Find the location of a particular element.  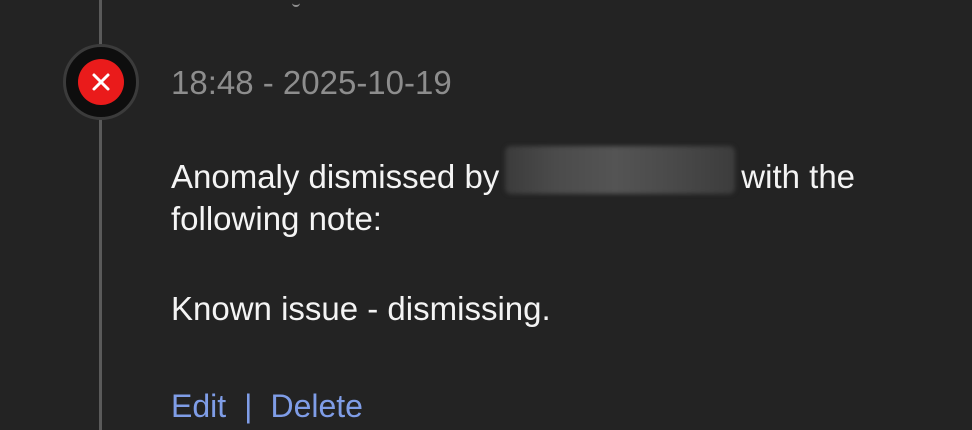

previous-entry-fragment is located at coordinates (296, 3).